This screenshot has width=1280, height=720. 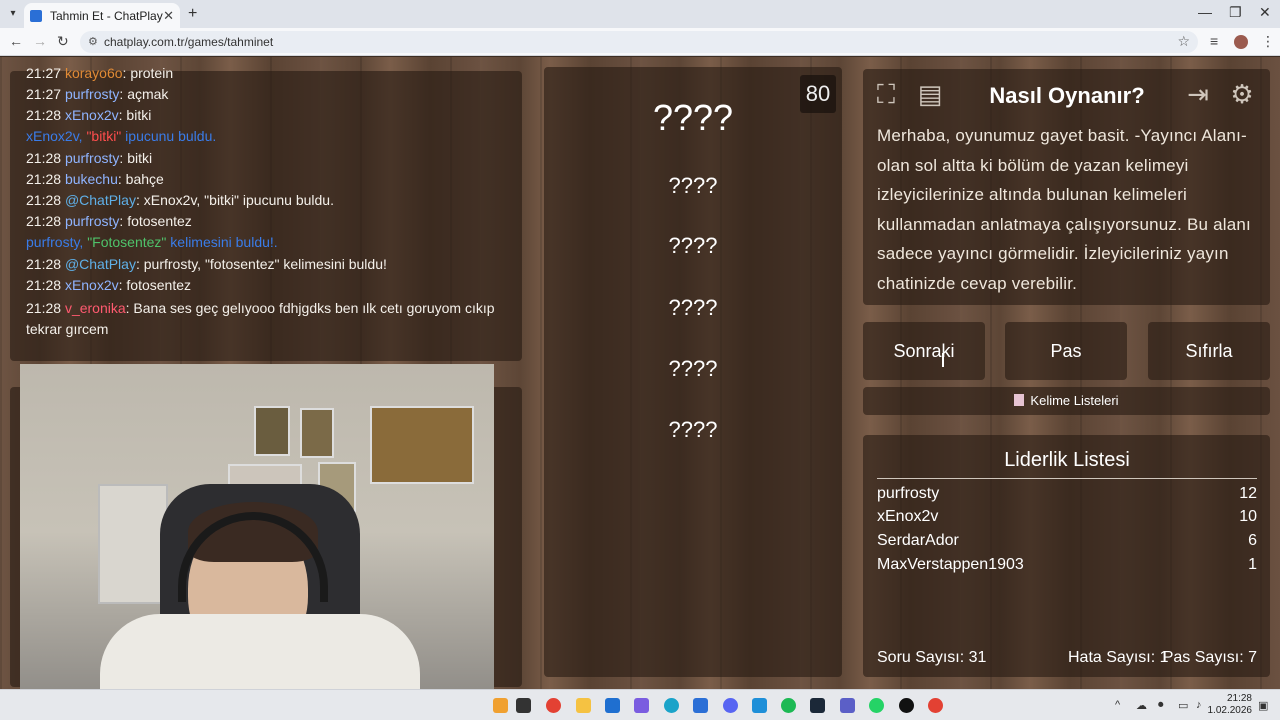 What do you see at coordinates (1268, 41) in the screenshot?
I see `menu-icon: ⋮` at bounding box center [1268, 41].